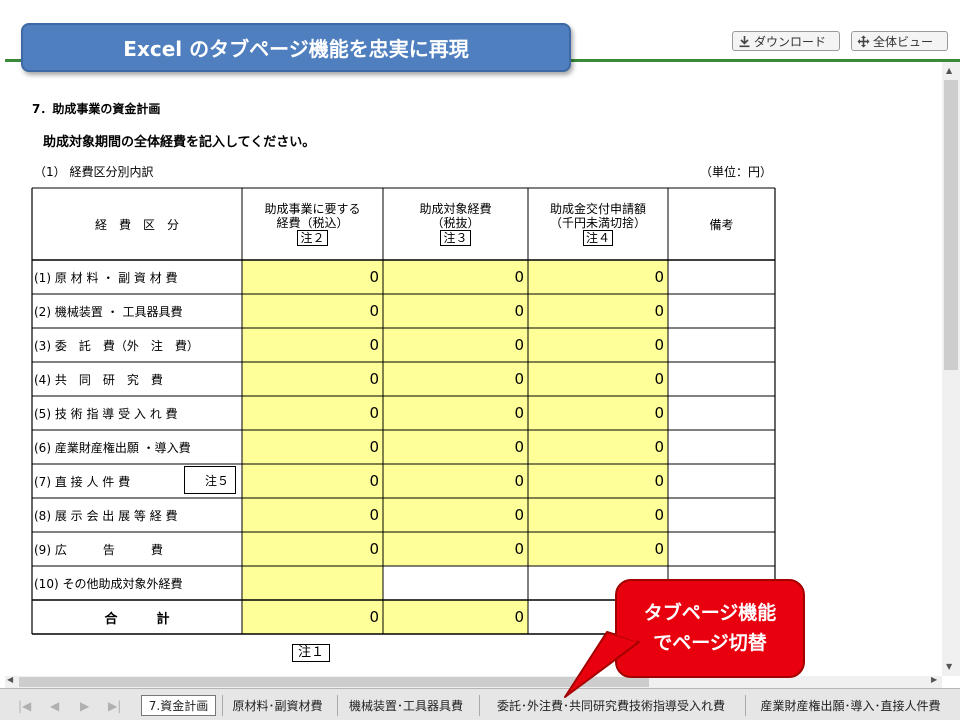 This screenshot has height=720, width=960. What do you see at coordinates (108, 583) in the screenshot?
I see `row-label: (10) その他助成対象外経費` at bounding box center [108, 583].